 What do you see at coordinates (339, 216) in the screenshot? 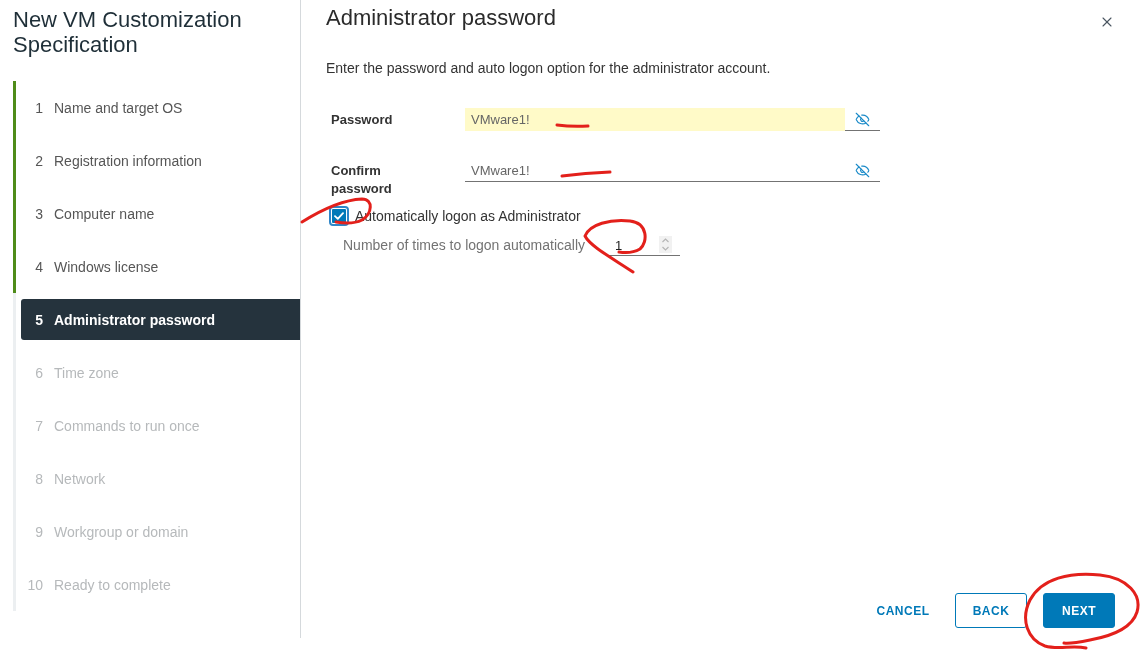
I see `checkmark-icon` at bounding box center [339, 216].